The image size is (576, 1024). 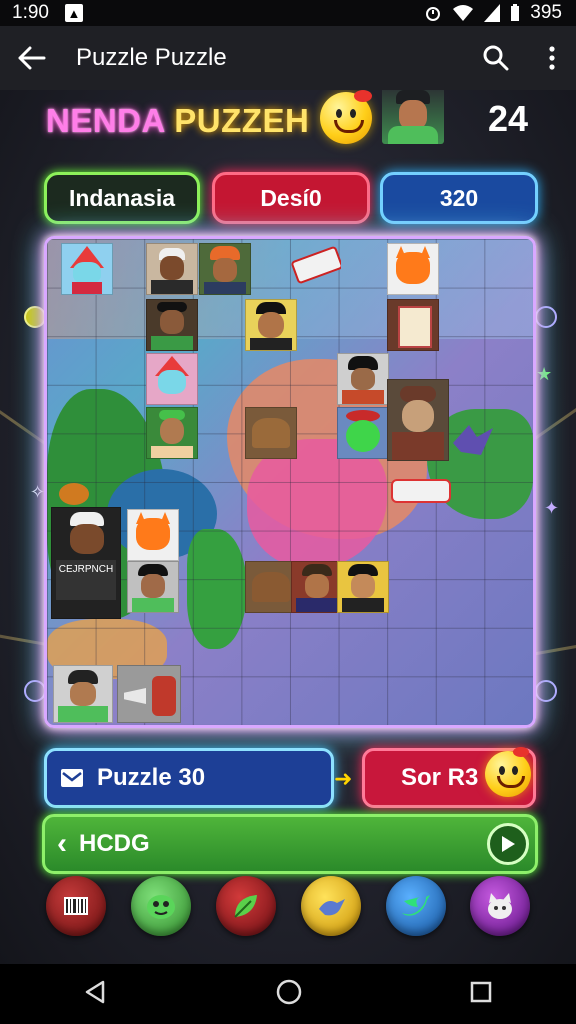 I want to click on barcode-icon, so click(x=76, y=906).